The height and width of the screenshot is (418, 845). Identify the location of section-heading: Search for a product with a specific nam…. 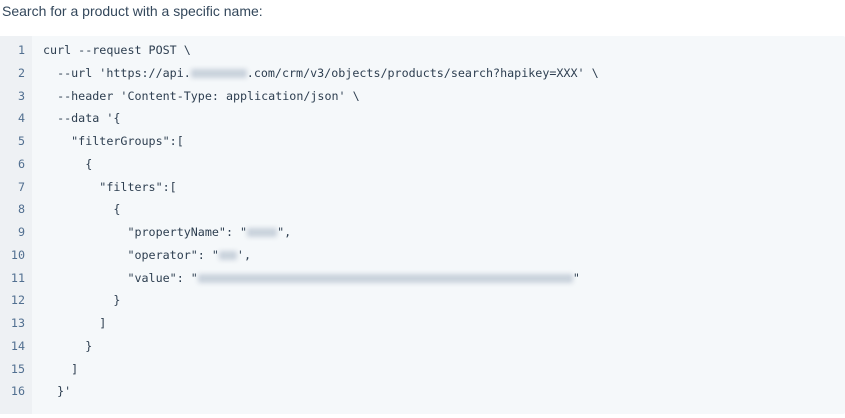
(132, 11).